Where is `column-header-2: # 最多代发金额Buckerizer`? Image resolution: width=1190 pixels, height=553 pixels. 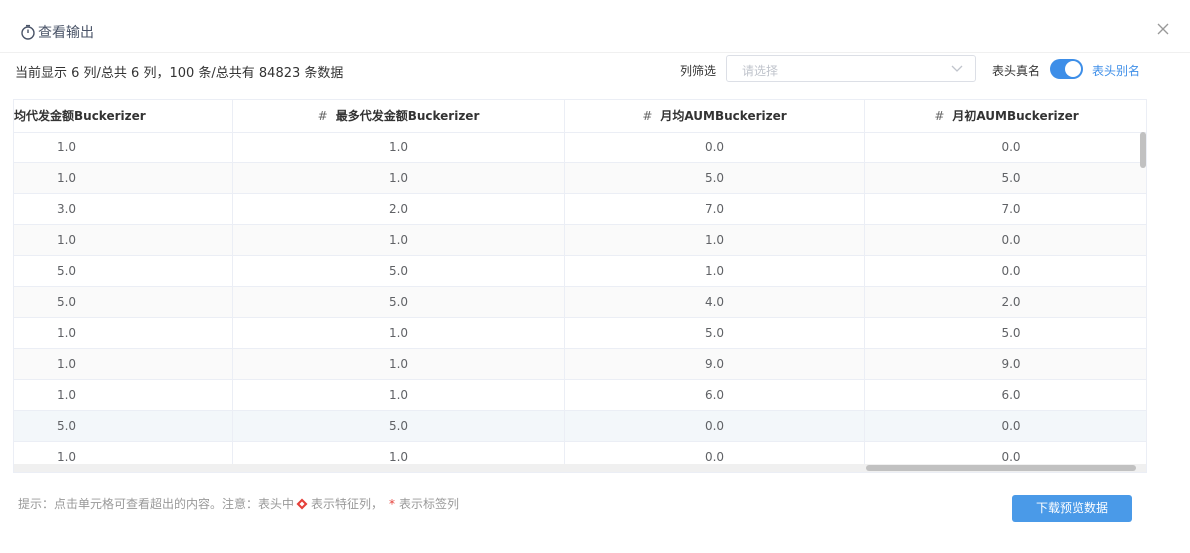 column-header-2: # 最多代发金额Buckerizer is located at coordinates (399, 116).